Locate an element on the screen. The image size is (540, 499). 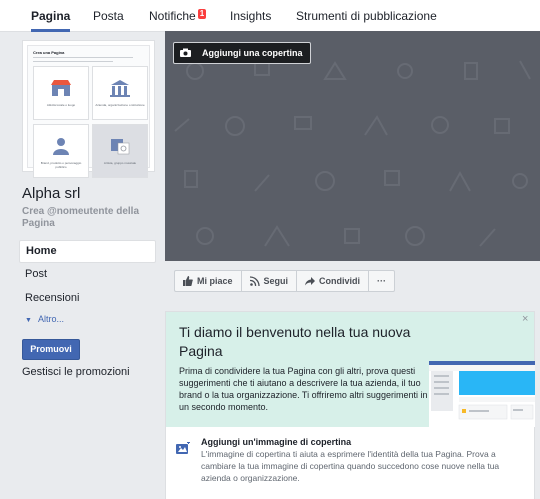
tab-label: Strumenti di pubblicazione is located at coordinates (366, 16).